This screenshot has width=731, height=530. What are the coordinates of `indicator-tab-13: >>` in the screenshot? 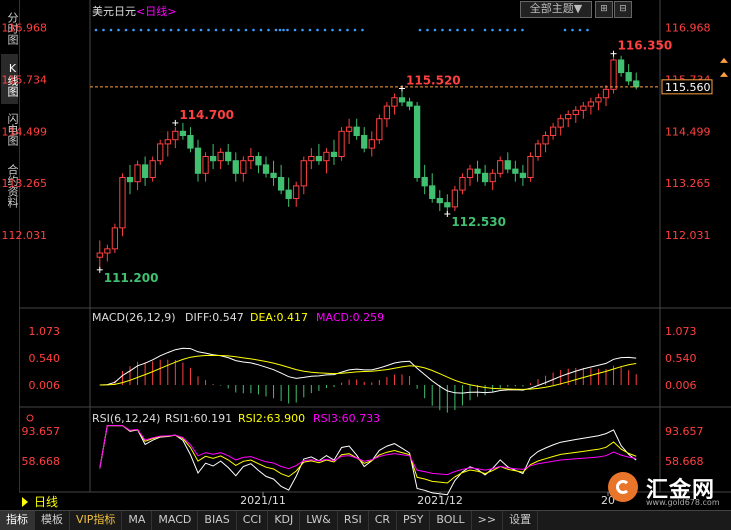 It's located at (488, 520).